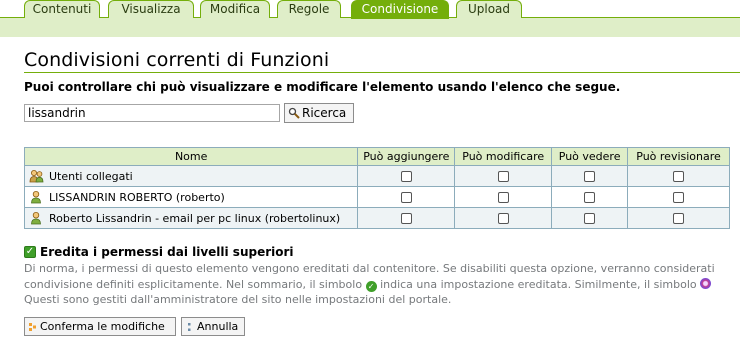 This screenshot has height=342, width=740. Describe the element at coordinates (324, 113) in the screenshot. I see `search-button-label: Ricerca` at that location.